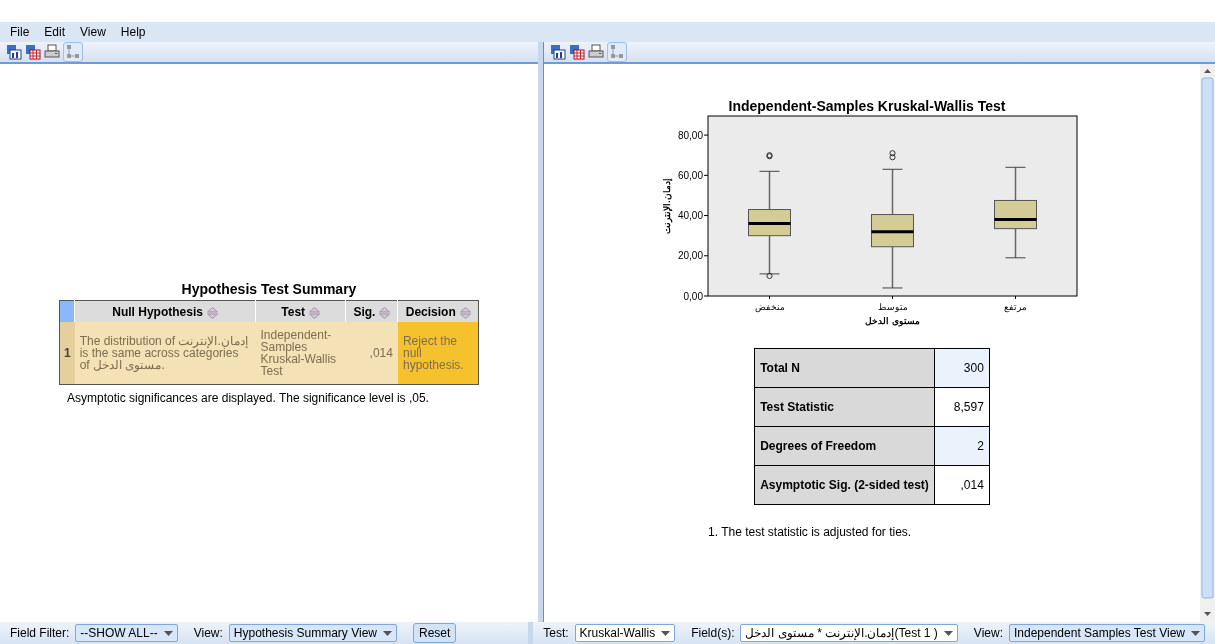  I want to click on footnote-text: 1. The test statistic is adjusted for ties., so click(810, 532).